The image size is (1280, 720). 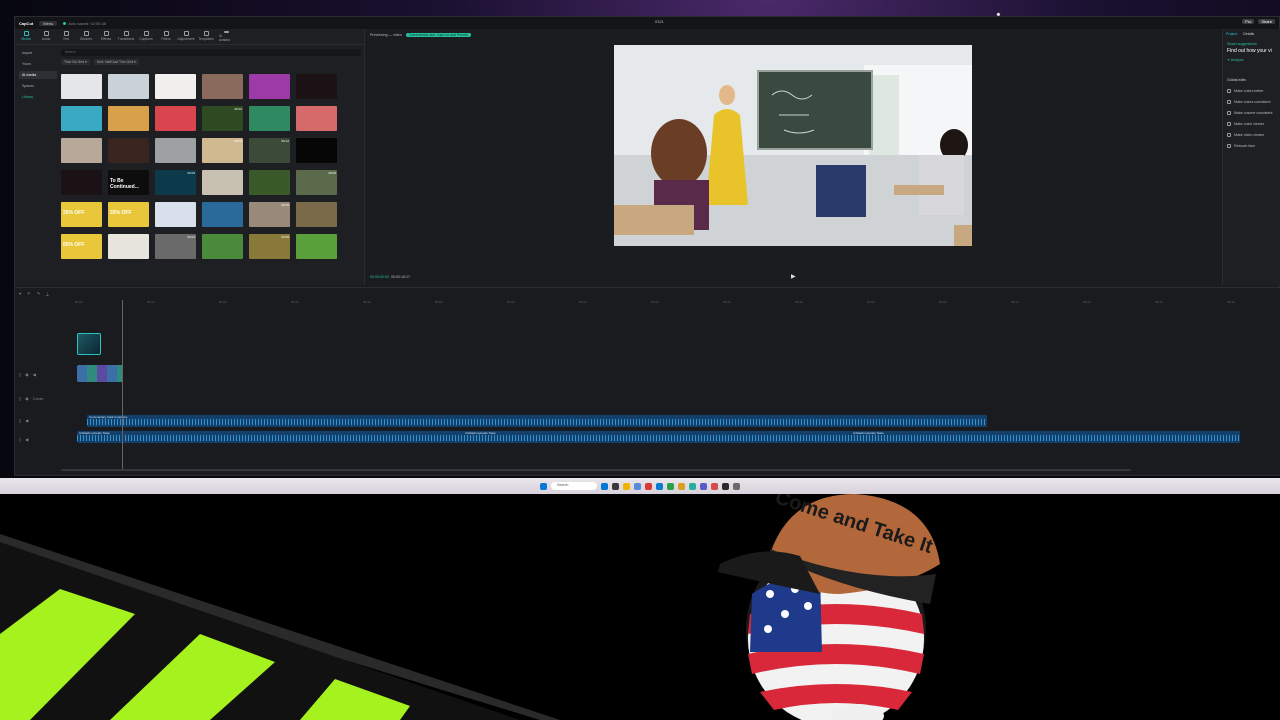 What do you see at coordinates (116, 62) in the screenshot?
I see `filter-dropdown: Grid: Half/Just Trim Grid ▾` at bounding box center [116, 62].